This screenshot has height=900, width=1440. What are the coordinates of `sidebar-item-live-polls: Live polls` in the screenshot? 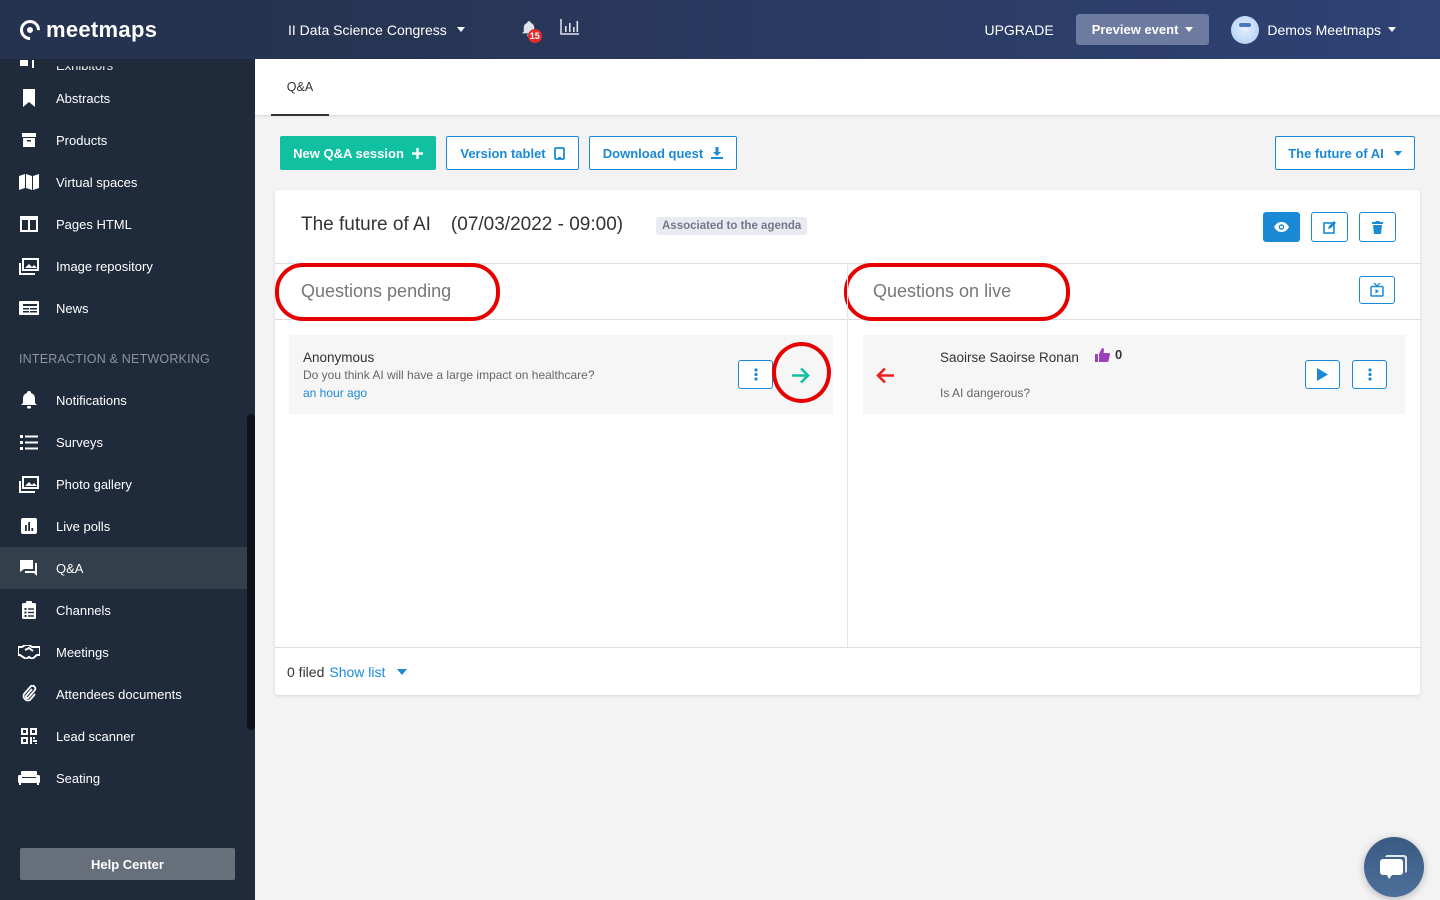 It's located at (123, 526).